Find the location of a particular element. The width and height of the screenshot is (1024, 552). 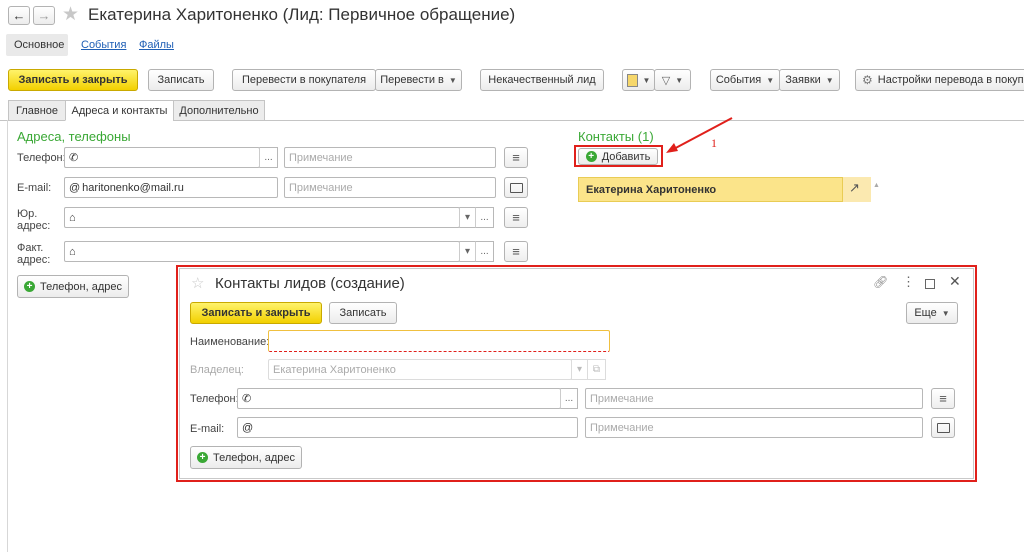

requests-dropdown: Заявки ▼ is located at coordinates (809, 80).